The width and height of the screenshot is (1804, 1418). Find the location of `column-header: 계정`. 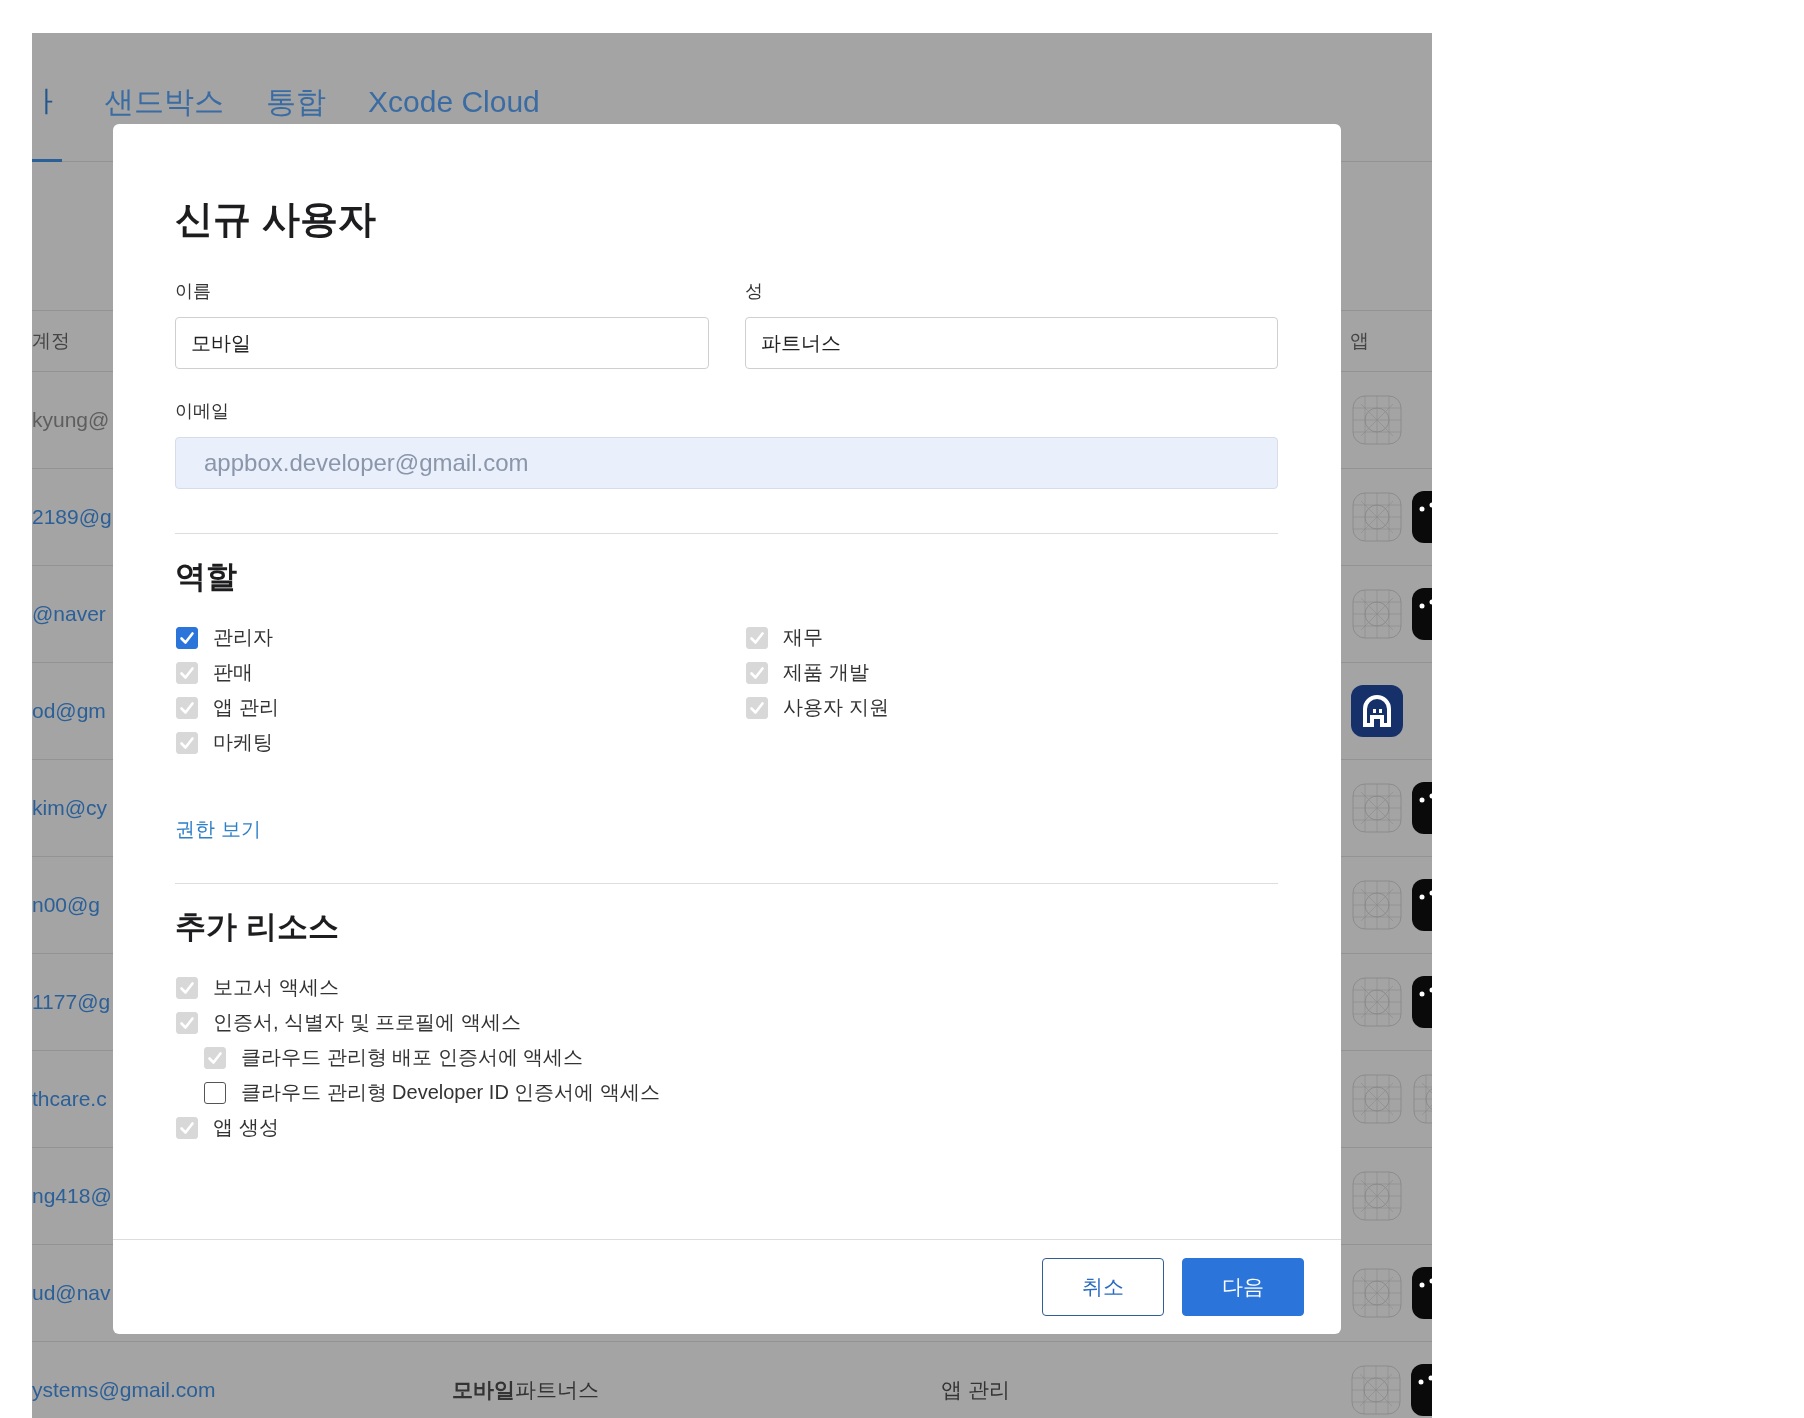

column-header: 계정 is located at coordinates (51, 341).